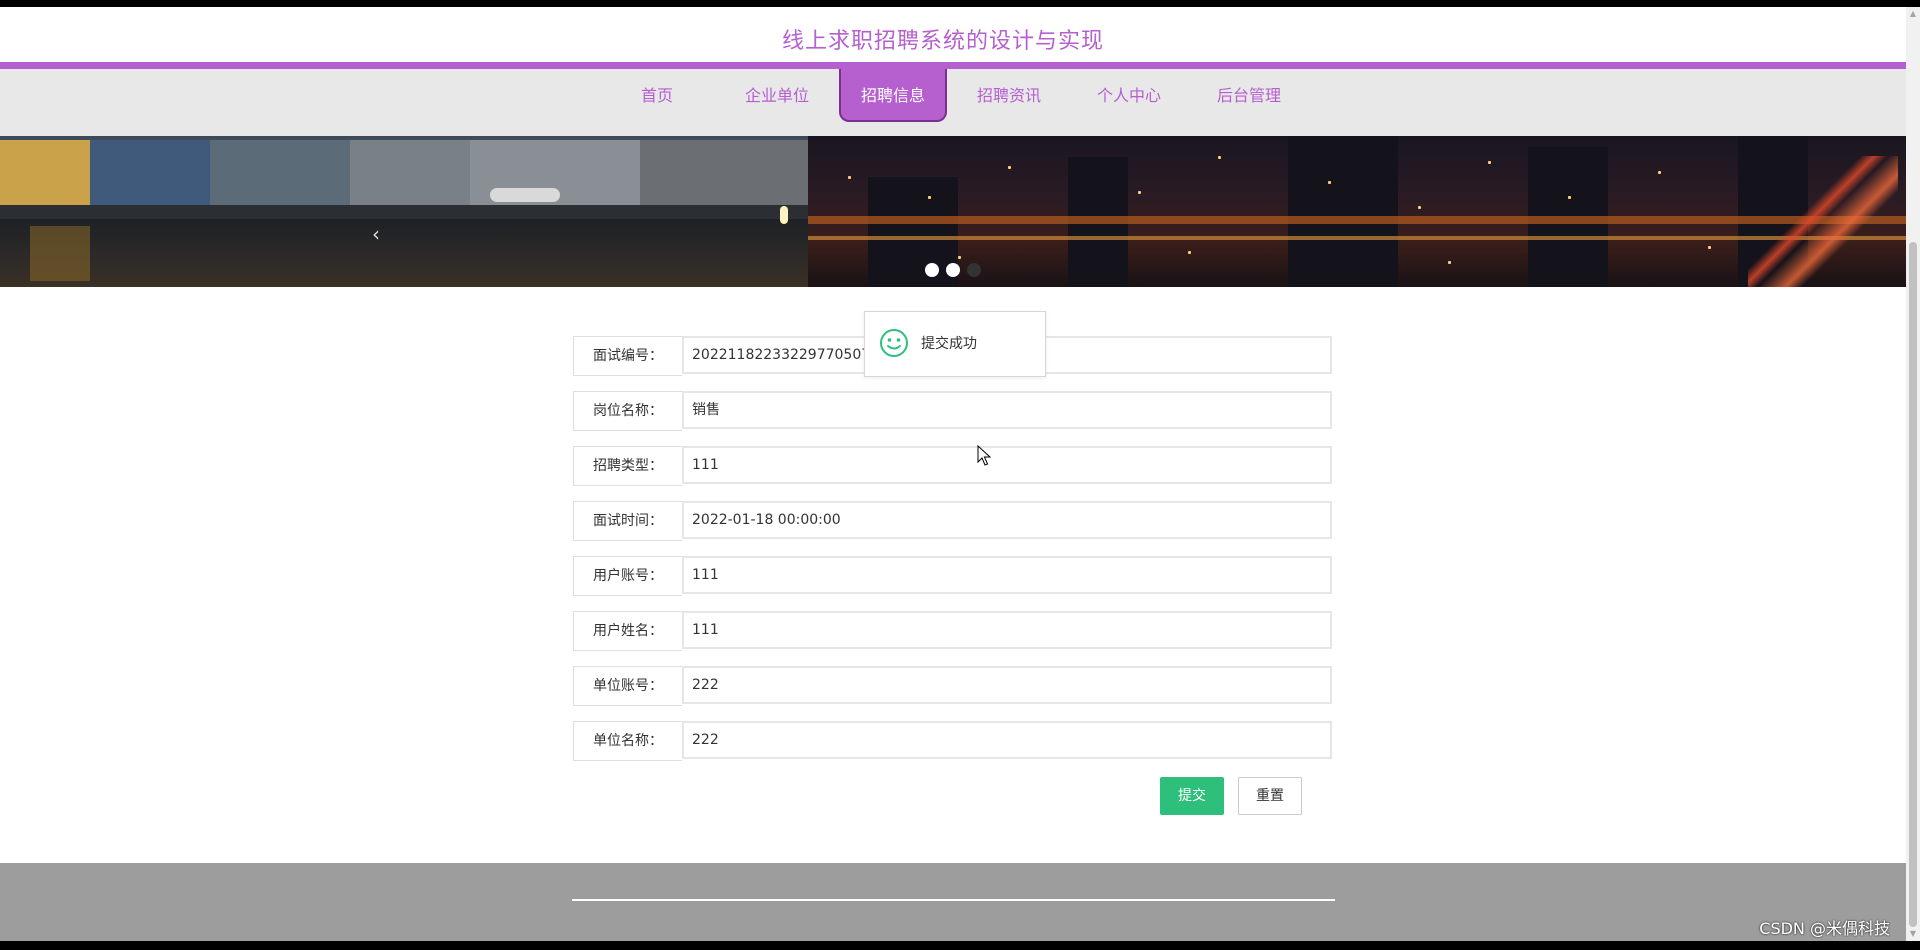  What do you see at coordinates (1007, 520) in the screenshot?
I see `interview-time-field: 2022-01-18 00:00:00` at bounding box center [1007, 520].